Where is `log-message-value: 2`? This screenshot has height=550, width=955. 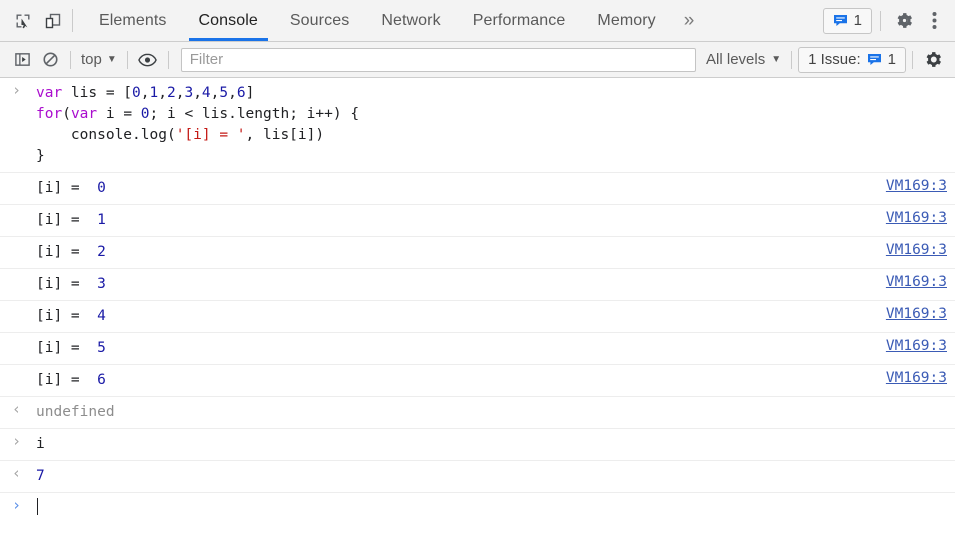
log-message-value: 2 is located at coordinates (101, 252).